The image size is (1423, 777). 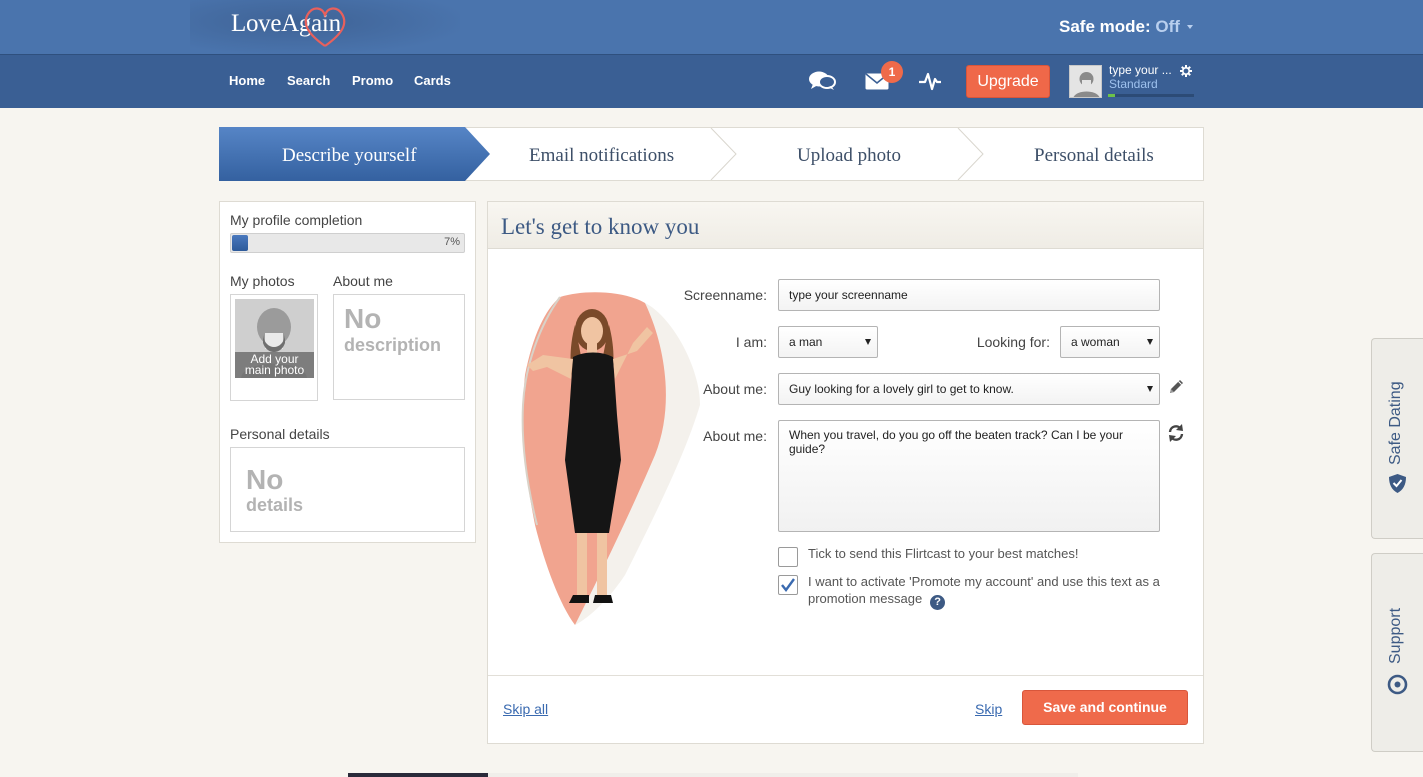 What do you see at coordinates (806, 342) in the screenshot?
I see `i-am-value: a man` at bounding box center [806, 342].